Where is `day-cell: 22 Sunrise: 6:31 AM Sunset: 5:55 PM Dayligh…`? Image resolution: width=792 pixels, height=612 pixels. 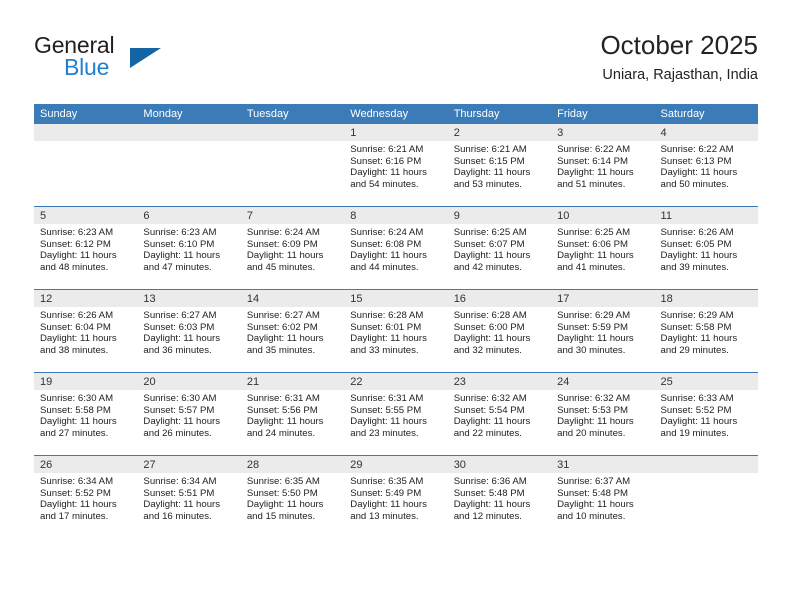
day-cell: 22 Sunrise: 6:31 AM Sunset: 5:55 PM Dayligh… is located at coordinates (396, 414).